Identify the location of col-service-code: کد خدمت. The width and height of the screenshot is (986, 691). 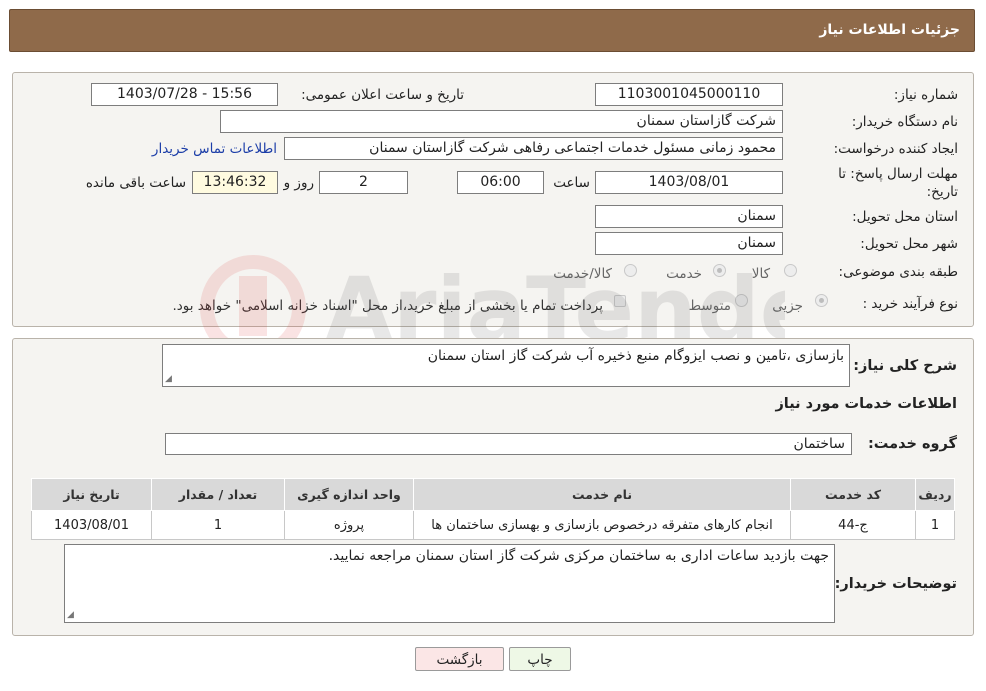
(853, 494).